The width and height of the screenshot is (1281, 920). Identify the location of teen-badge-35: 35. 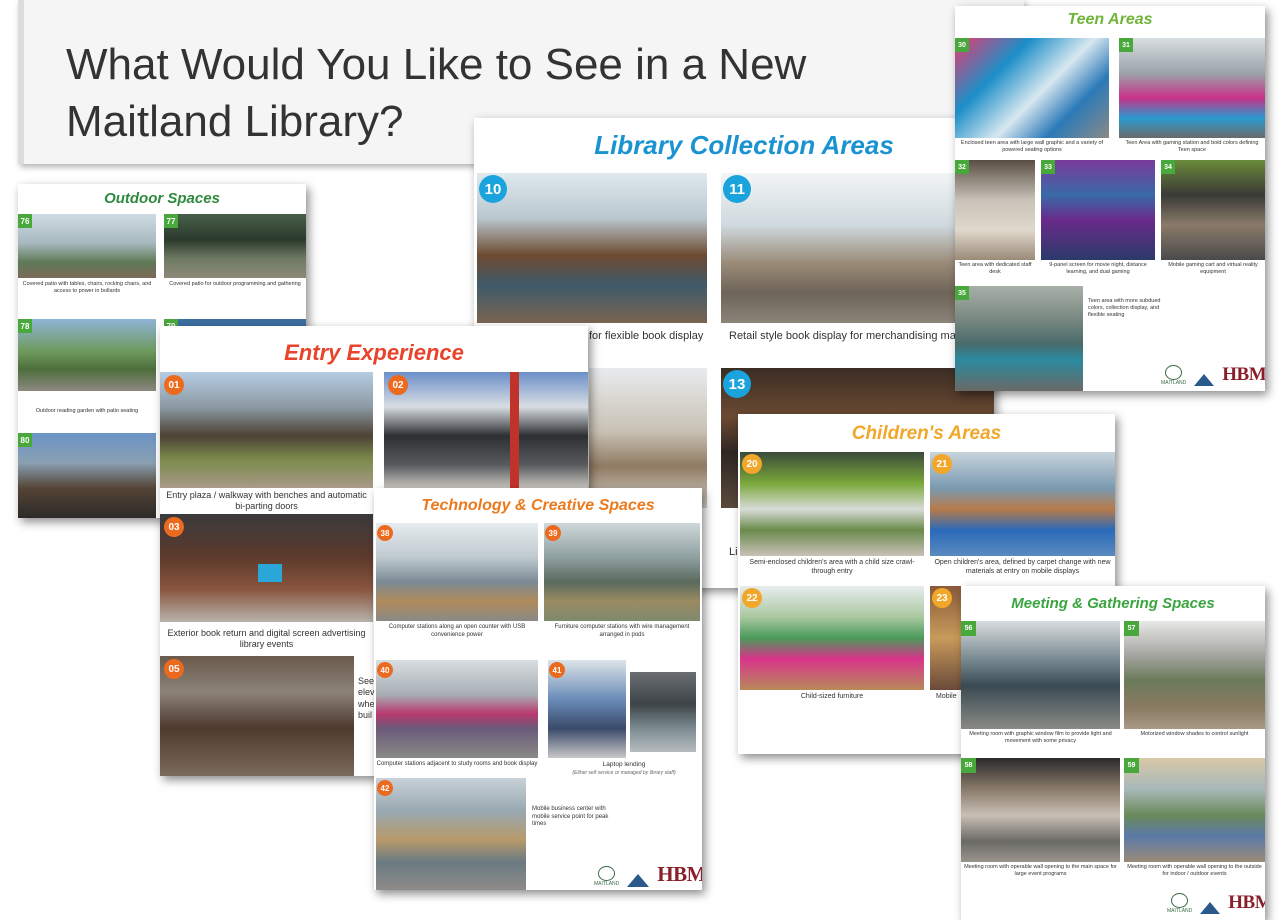
(962, 293).